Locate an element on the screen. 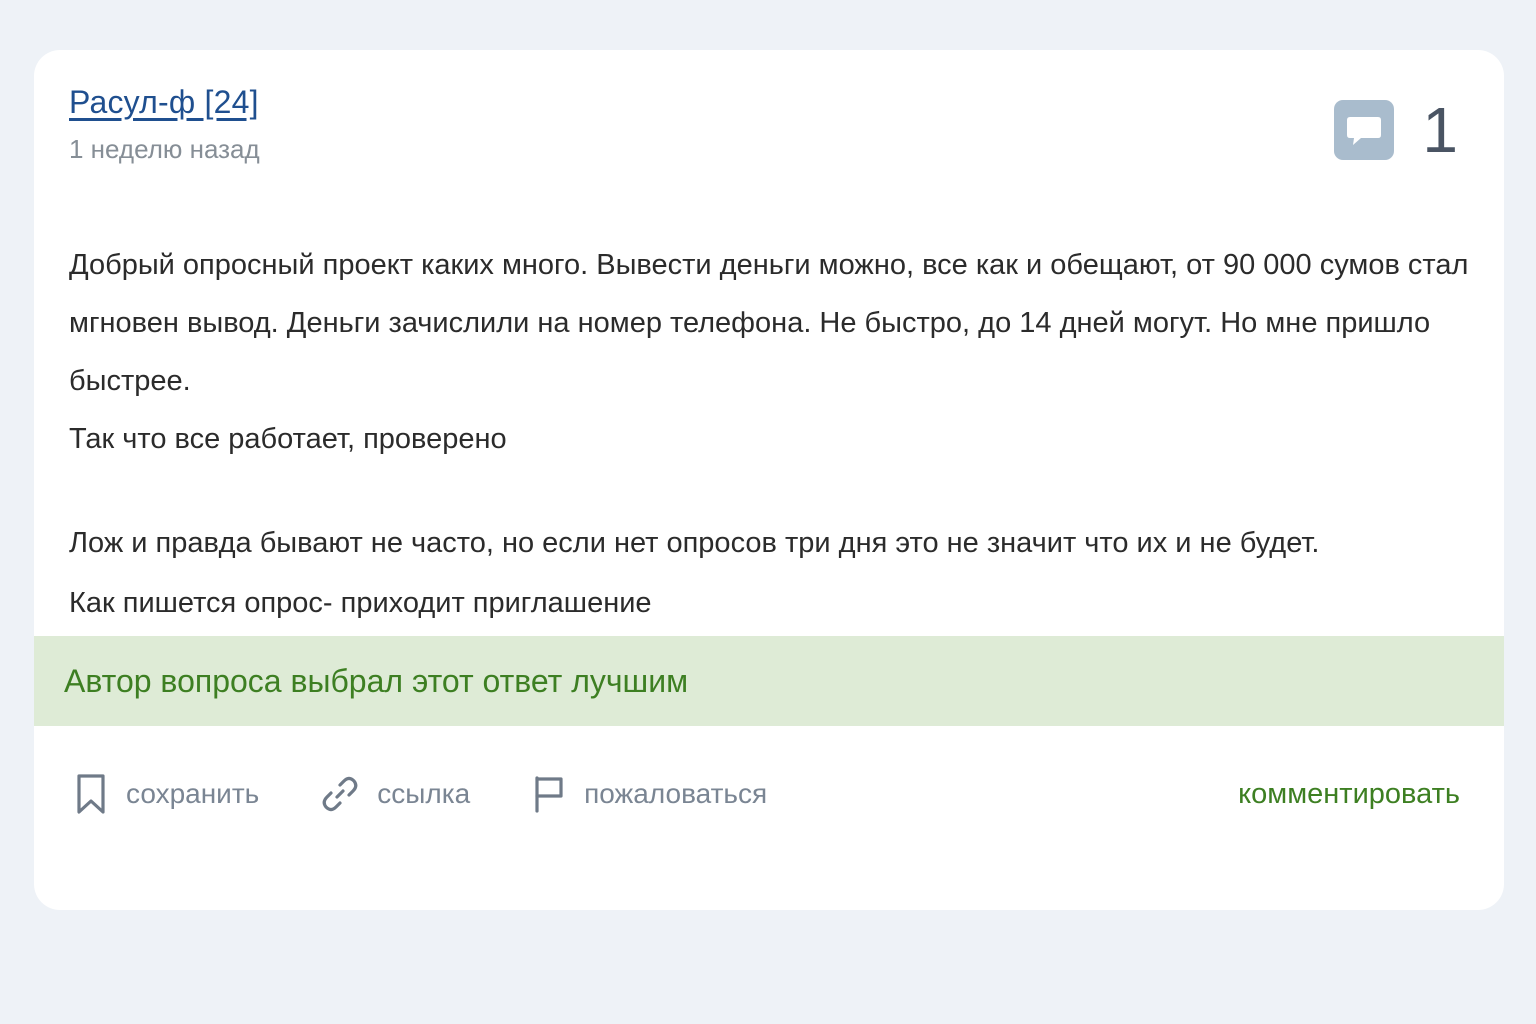 Image resolution: width=1536 pixels, height=1024 pixels. comment-count: 1 is located at coordinates (1440, 130).